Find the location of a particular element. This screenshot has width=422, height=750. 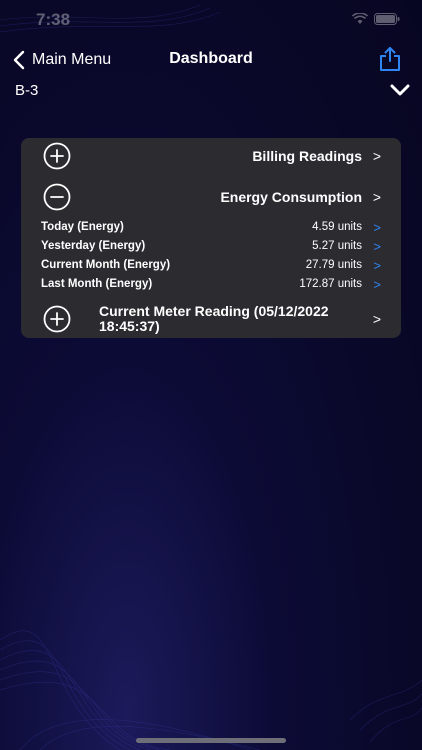

wifi-icon is located at coordinates (360, 18).